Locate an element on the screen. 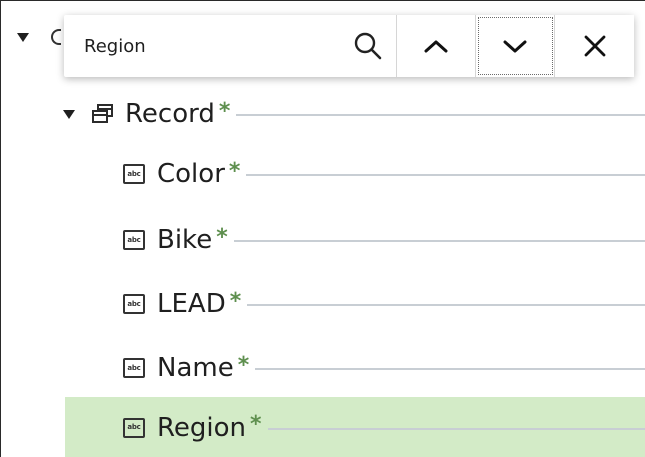  tree-row-color: abc Color * is located at coordinates (323, 174).